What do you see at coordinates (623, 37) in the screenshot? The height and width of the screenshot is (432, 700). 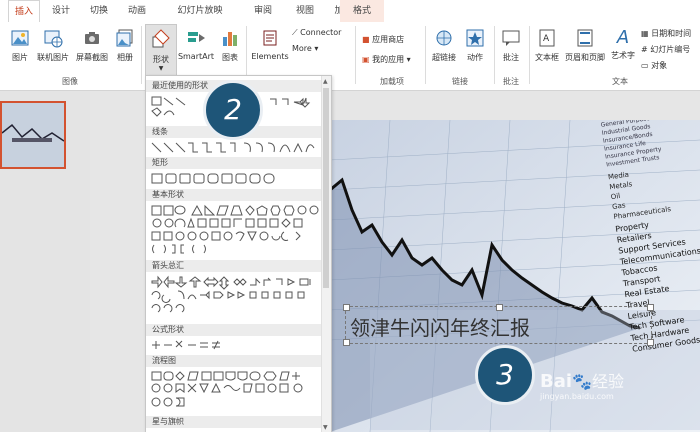 I see `wordart-icon: A` at bounding box center [623, 37].